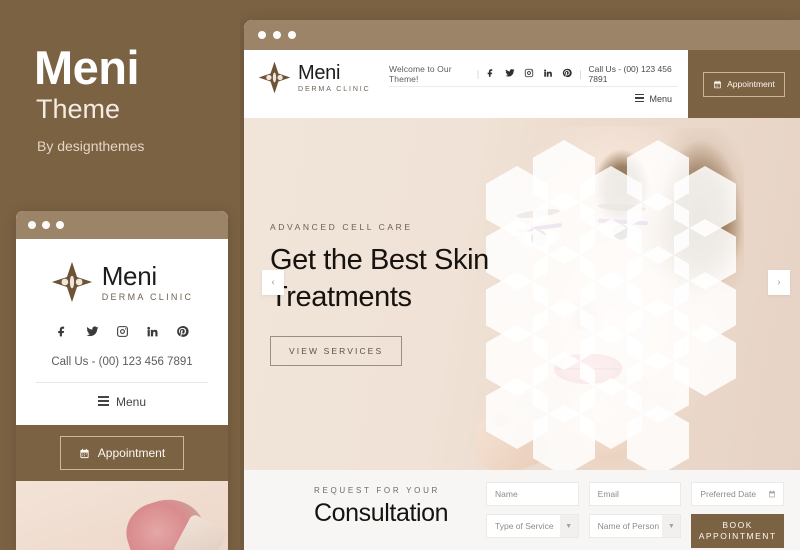 This screenshot has height=550, width=800. What do you see at coordinates (751, 84) in the screenshot?
I see `desktop-appointment-label: Appointment` at bounding box center [751, 84].